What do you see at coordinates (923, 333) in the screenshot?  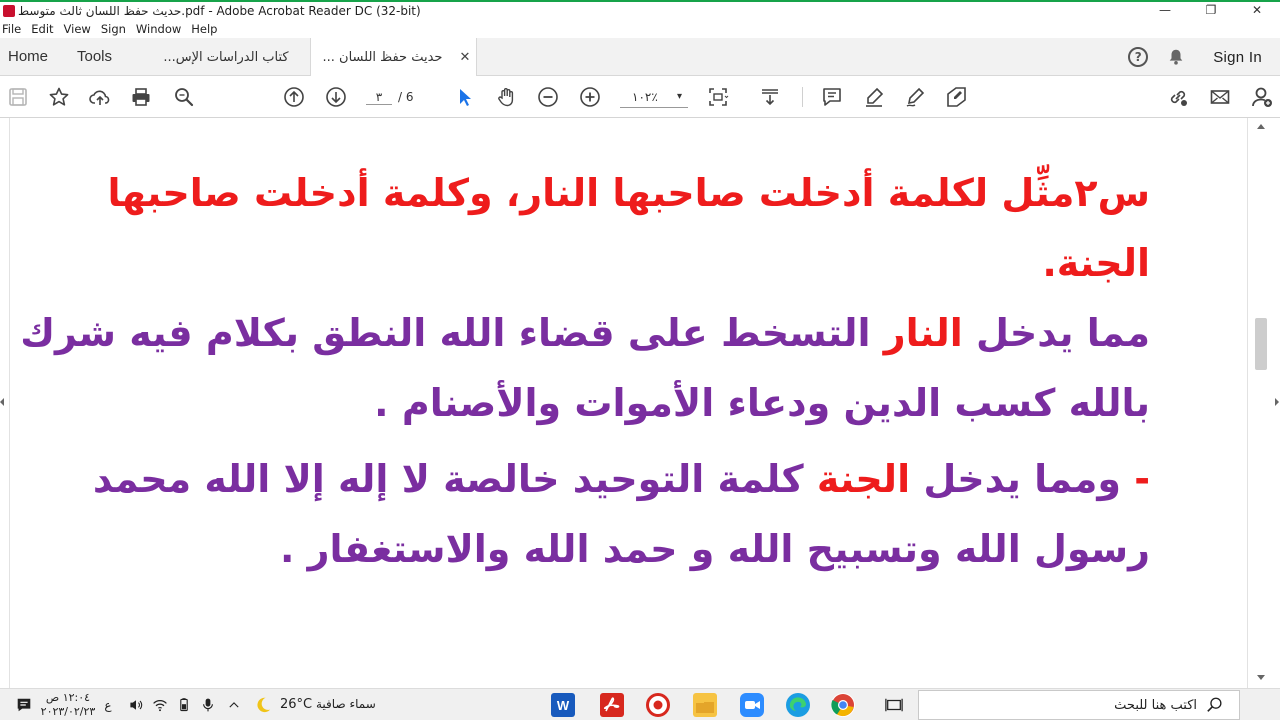 I see `answer-1-keyword: النار` at bounding box center [923, 333].